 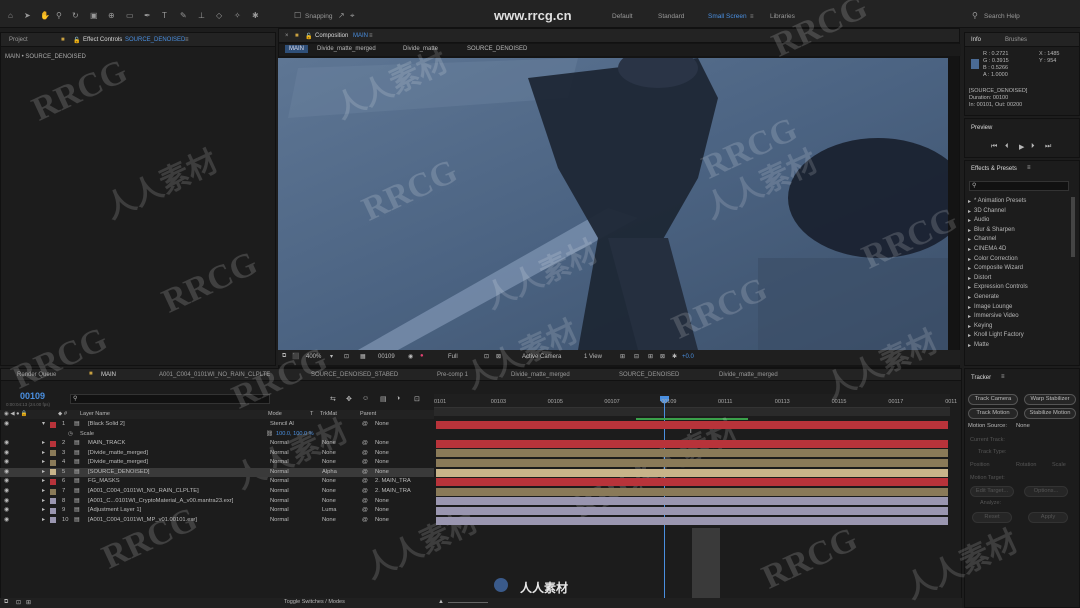 What do you see at coordinates (18, 602) in the screenshot?
I see `expand-modes-icon: ⊡` at bounding box center [18, 602].